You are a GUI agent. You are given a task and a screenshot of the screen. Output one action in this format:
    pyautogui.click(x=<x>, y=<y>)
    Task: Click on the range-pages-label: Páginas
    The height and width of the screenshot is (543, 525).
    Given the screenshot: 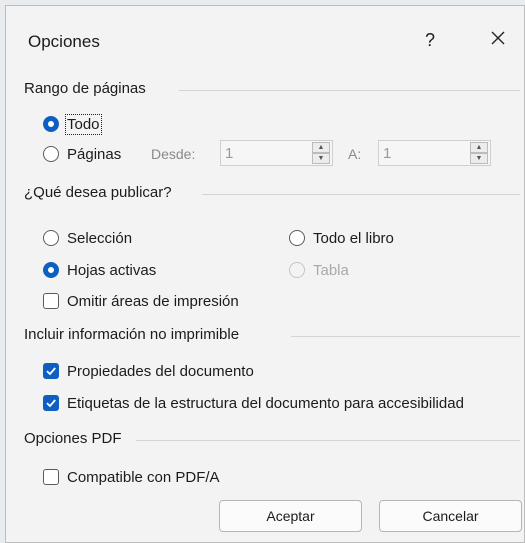 What is the action you would take?
    pyautogui.click(x=94, y=154)
    